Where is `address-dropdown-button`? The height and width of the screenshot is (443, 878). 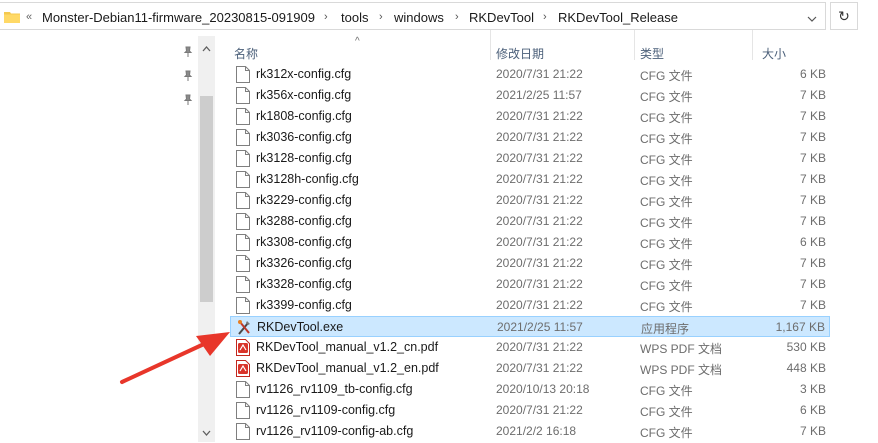
address-dropdown-button is located at coordinates (812, 19).